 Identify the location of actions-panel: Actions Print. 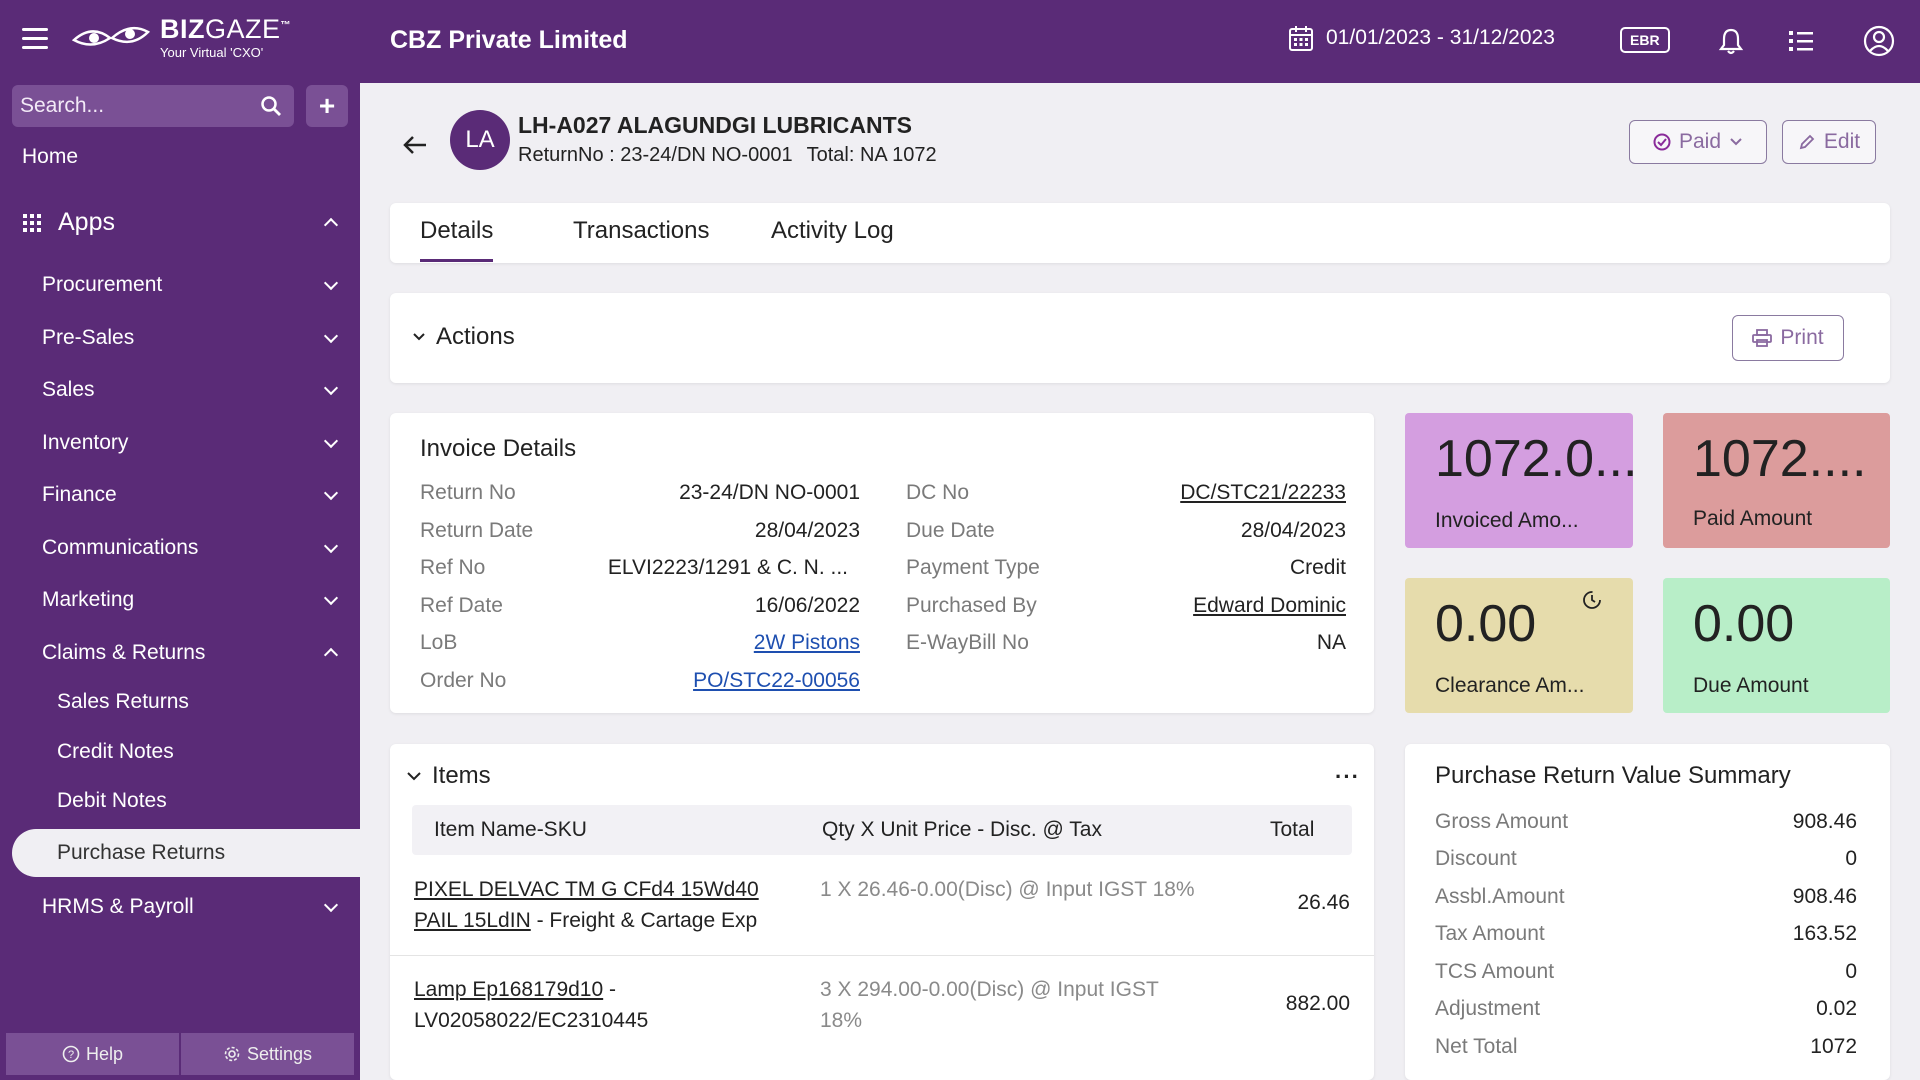
(1140, 338).